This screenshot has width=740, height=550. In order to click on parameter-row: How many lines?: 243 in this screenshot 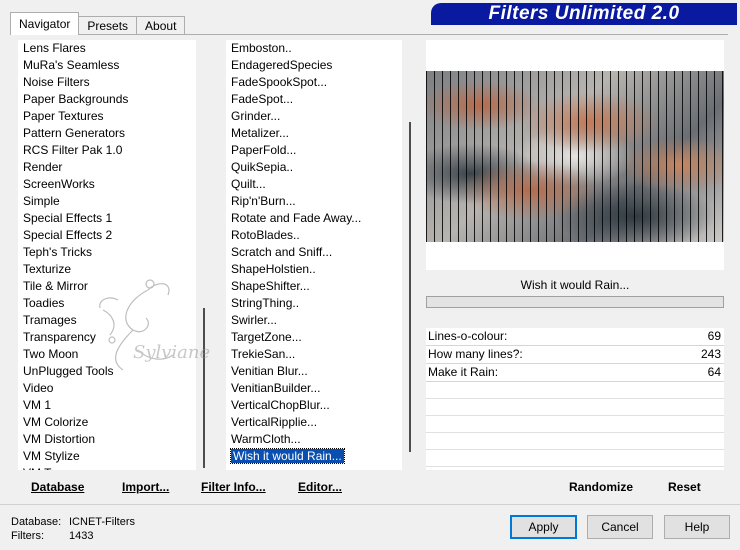, I will do `click(575, 355)`.